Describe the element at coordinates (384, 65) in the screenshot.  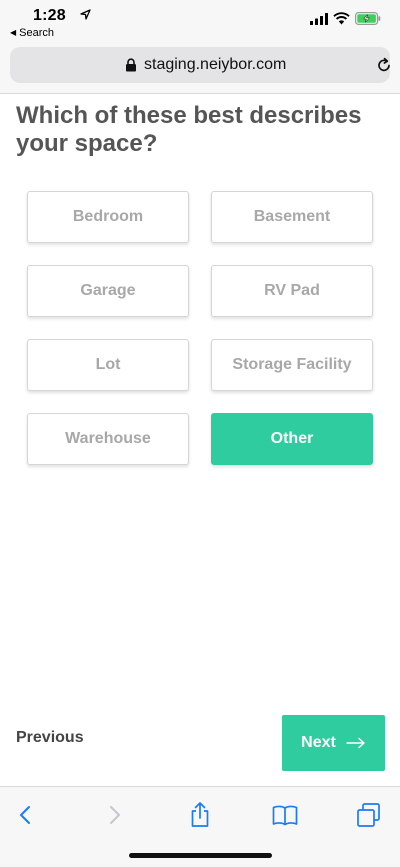
I see `reload-icon` at that location.